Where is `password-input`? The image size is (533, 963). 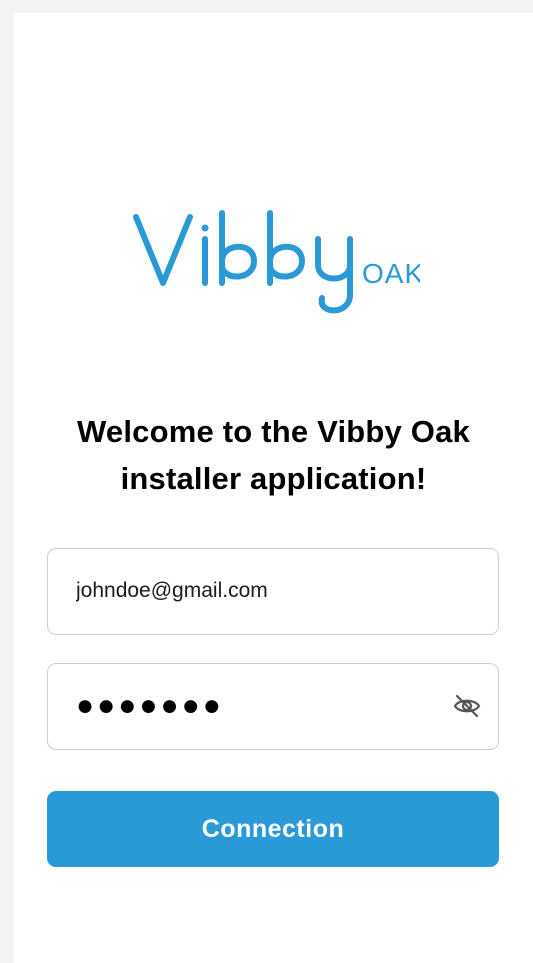 password-input is located at coordinates (256, 706).